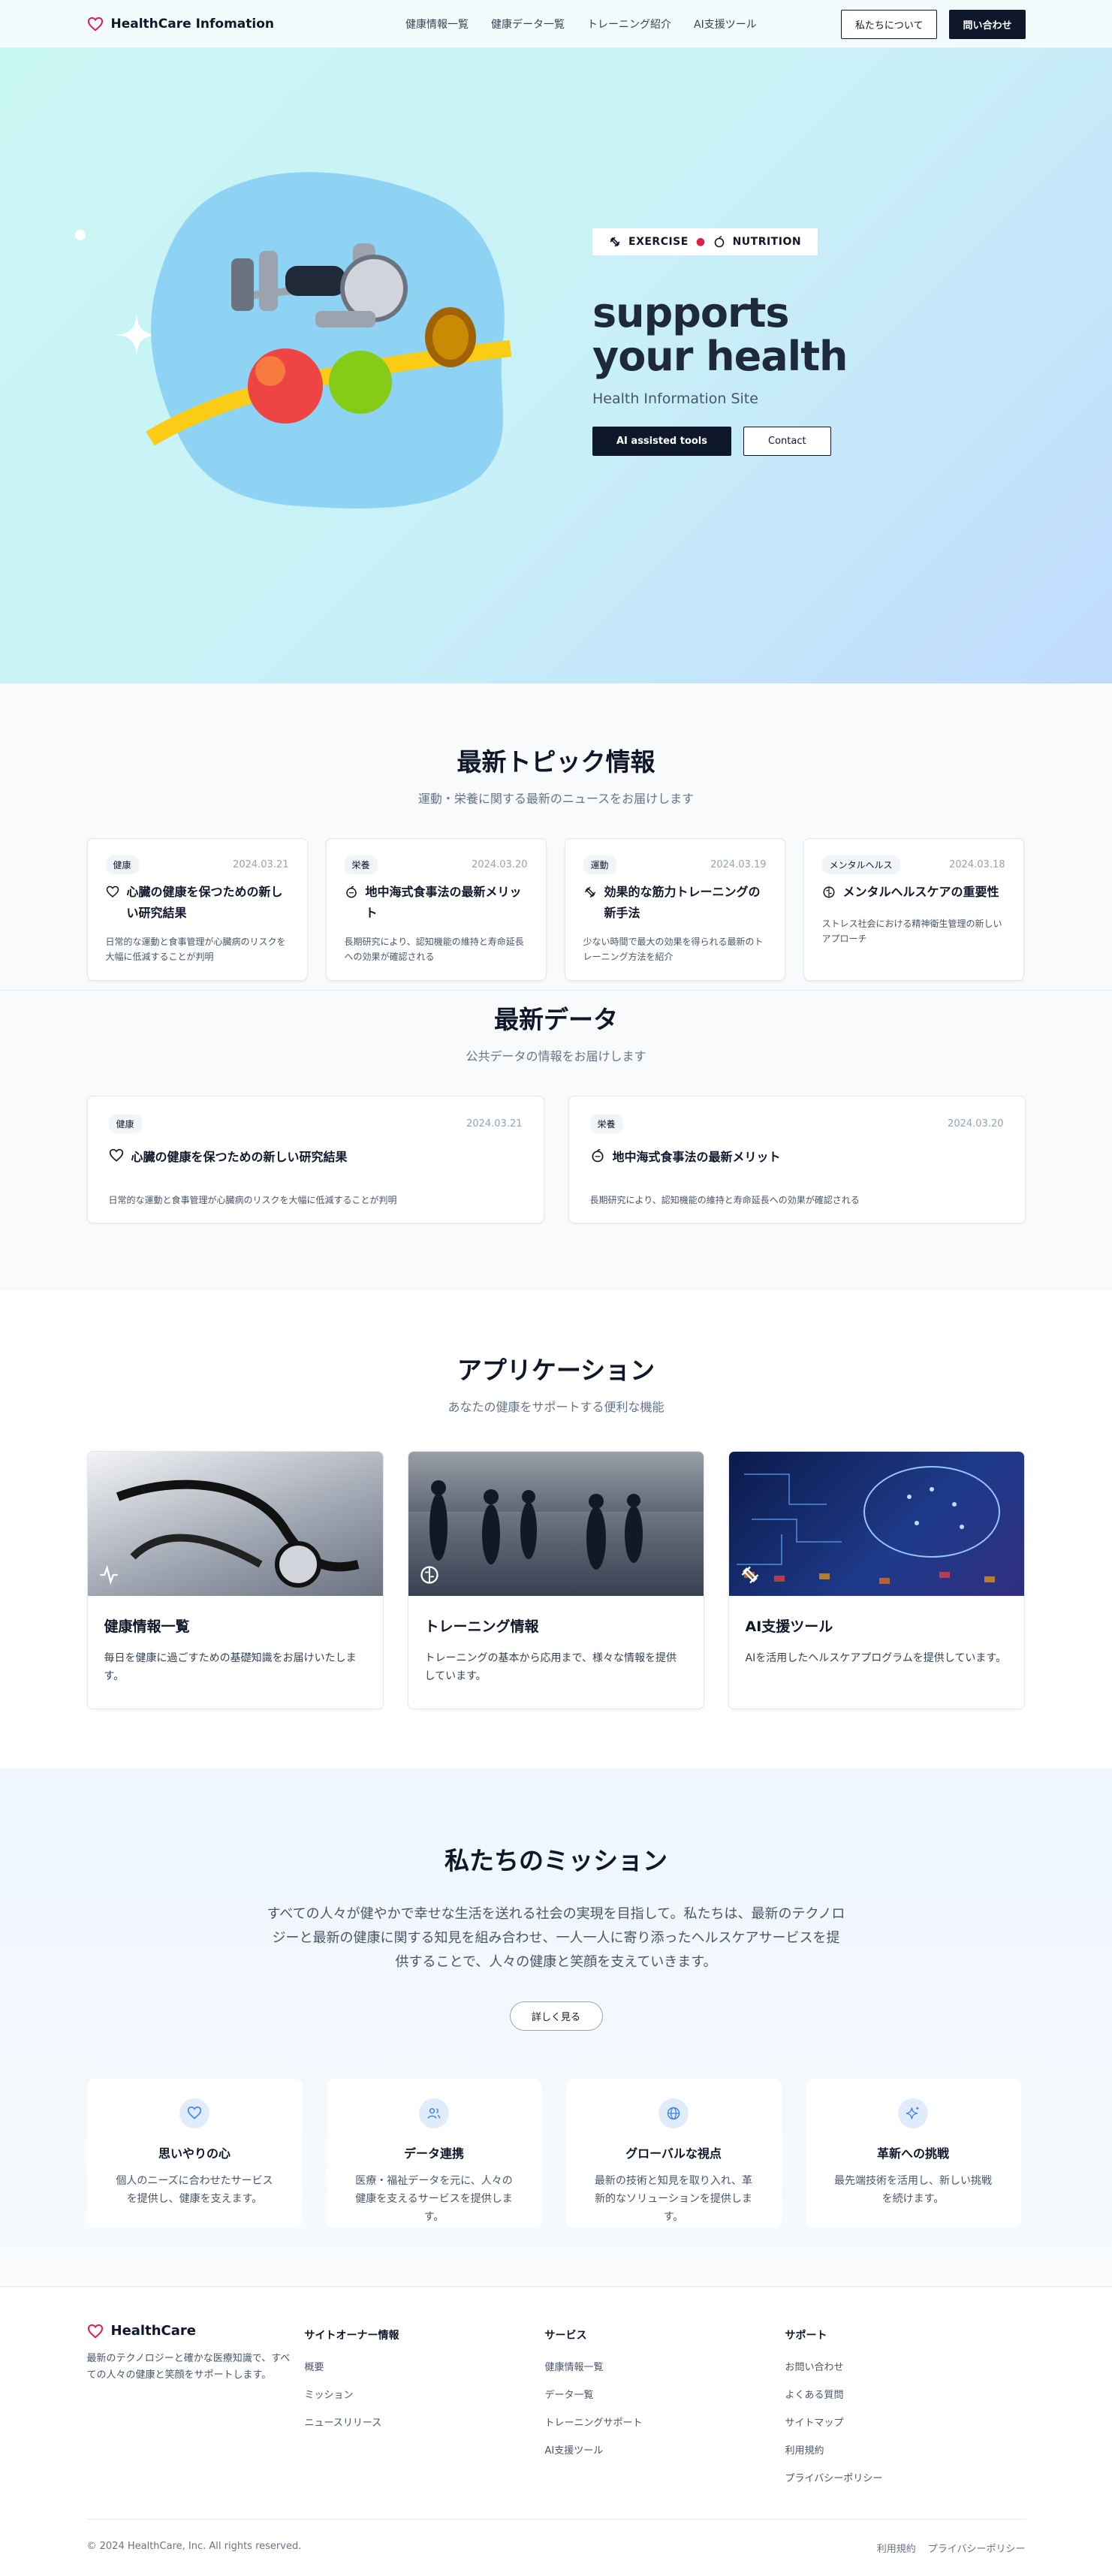  What do you see at coordinates (806, 2336) in the screenshot?
I see `footer-col-heading: サポート` at bounding box center [806, 2336].